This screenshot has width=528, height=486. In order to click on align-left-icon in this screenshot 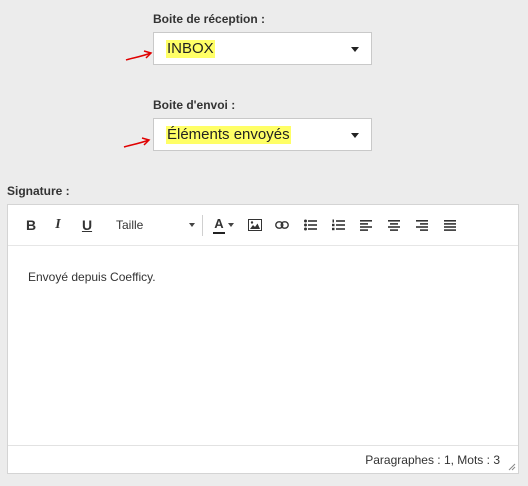, I will do `click(366, 225)`.